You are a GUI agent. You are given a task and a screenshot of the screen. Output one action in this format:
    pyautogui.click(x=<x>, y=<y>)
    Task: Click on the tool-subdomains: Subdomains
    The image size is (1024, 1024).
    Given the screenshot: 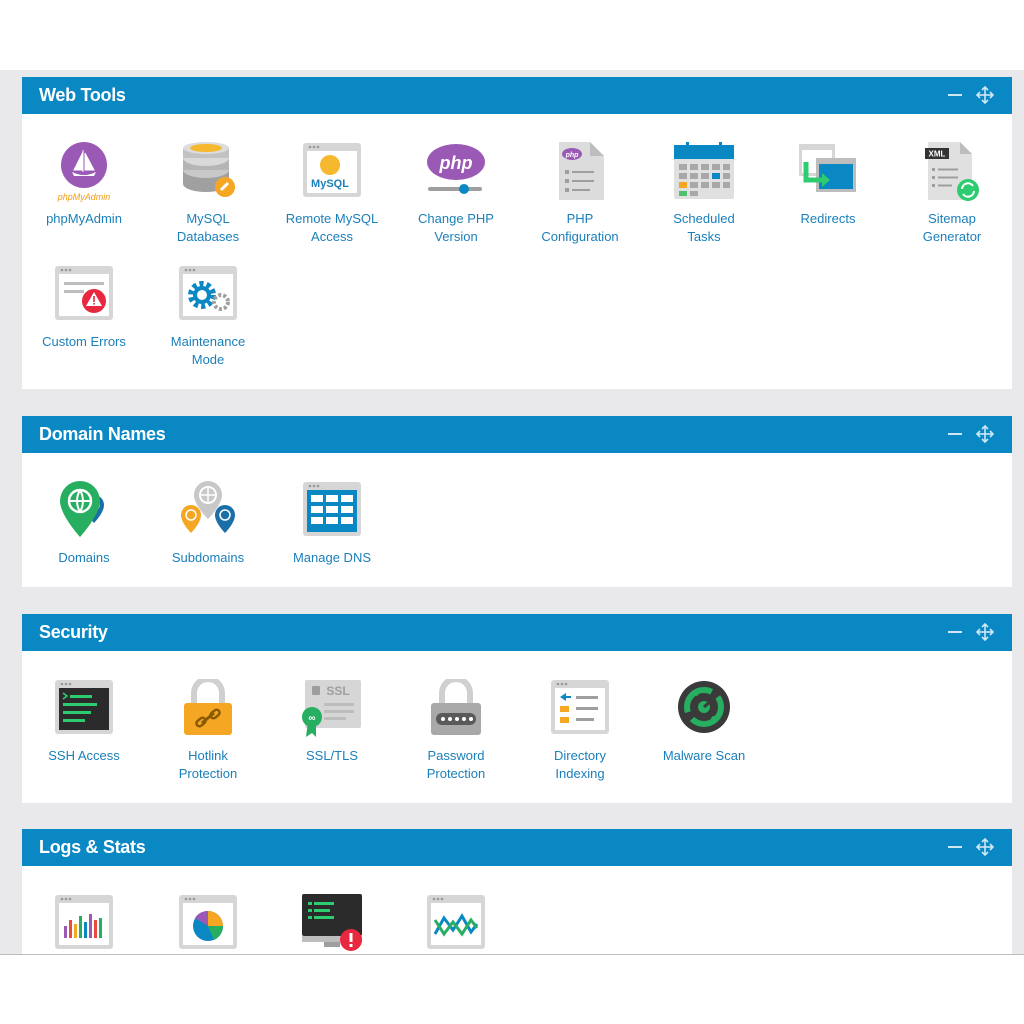 What is the action you would take?
    pyautogui.click(x=208, y=524)
    